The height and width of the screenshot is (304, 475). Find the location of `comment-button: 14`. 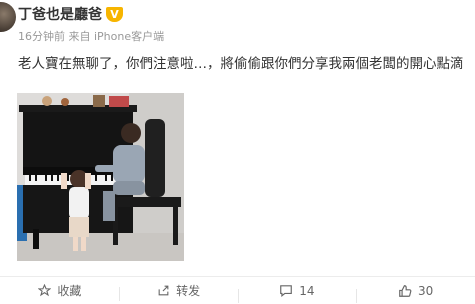

comment-button: 14 is located at coordinates (297, 293).